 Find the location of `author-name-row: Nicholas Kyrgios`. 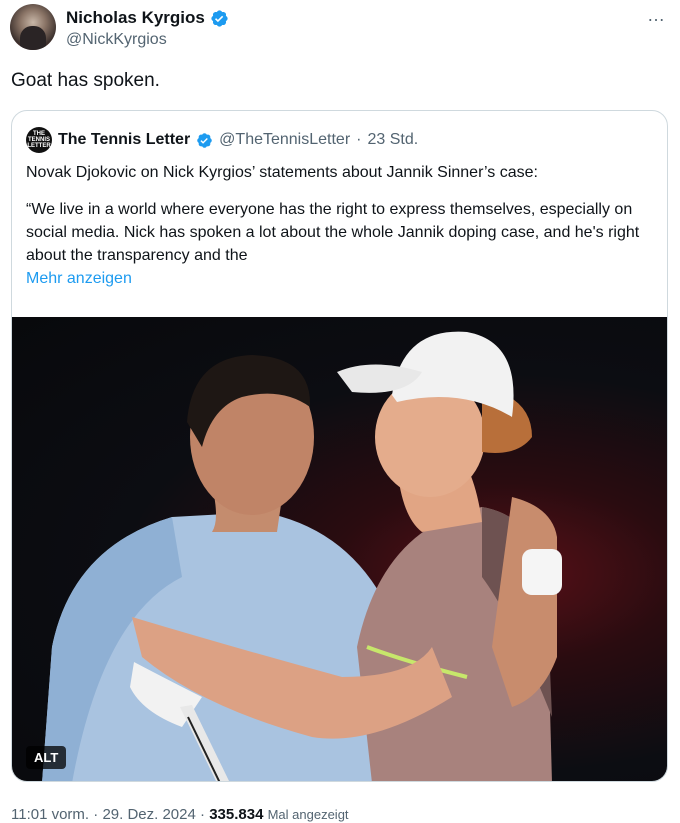

author-name-row: Nicholas Kyrgios is located at coordinates (147, 18).